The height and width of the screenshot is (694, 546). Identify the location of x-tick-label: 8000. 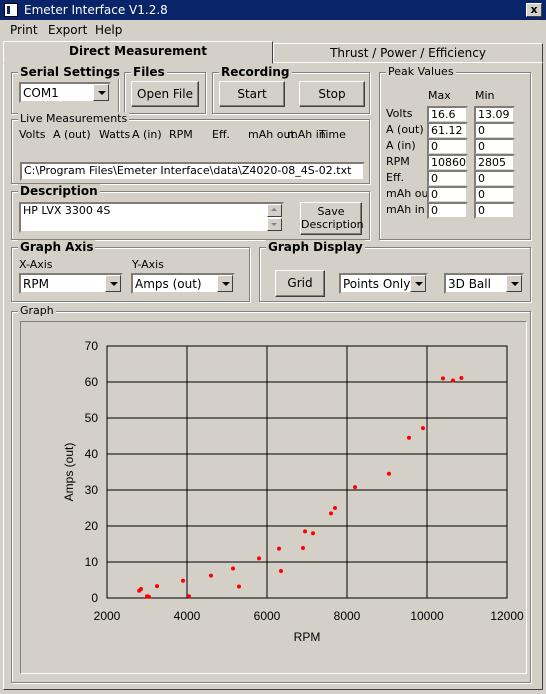
(347, 616).